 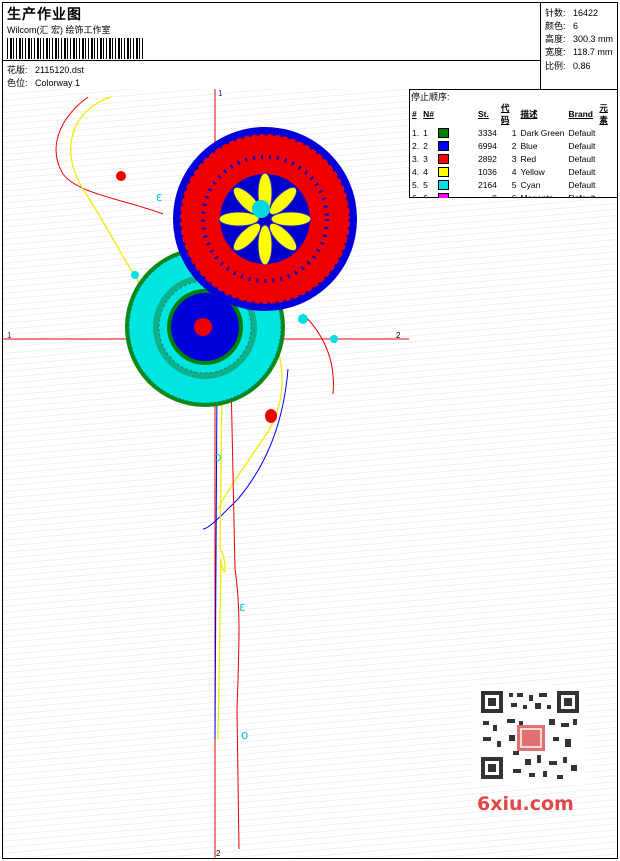 What do you see at coordinates (235, 614) in the screenshot?
I see `red-stem` at bounding box center [235, 614].